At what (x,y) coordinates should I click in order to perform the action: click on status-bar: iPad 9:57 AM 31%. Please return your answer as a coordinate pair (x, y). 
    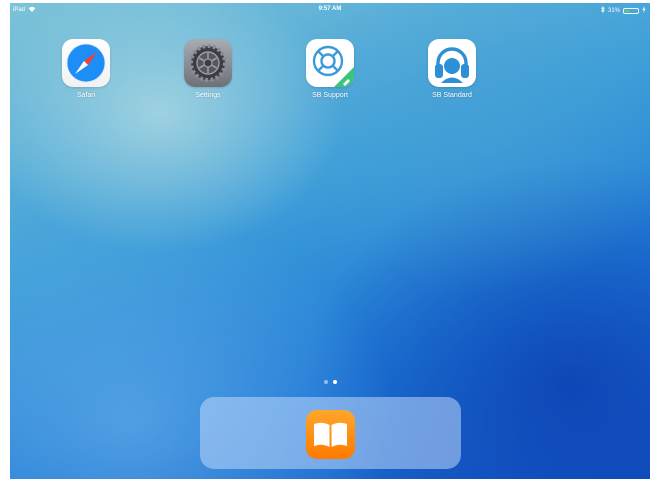
    Looking at the image, I should click on (330, 10).